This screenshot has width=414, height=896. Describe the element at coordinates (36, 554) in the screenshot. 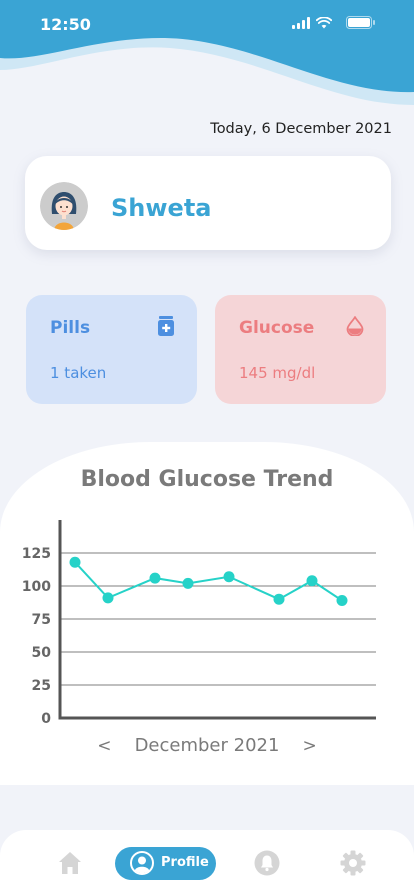

I see `y-tick-label: 125` at that location.